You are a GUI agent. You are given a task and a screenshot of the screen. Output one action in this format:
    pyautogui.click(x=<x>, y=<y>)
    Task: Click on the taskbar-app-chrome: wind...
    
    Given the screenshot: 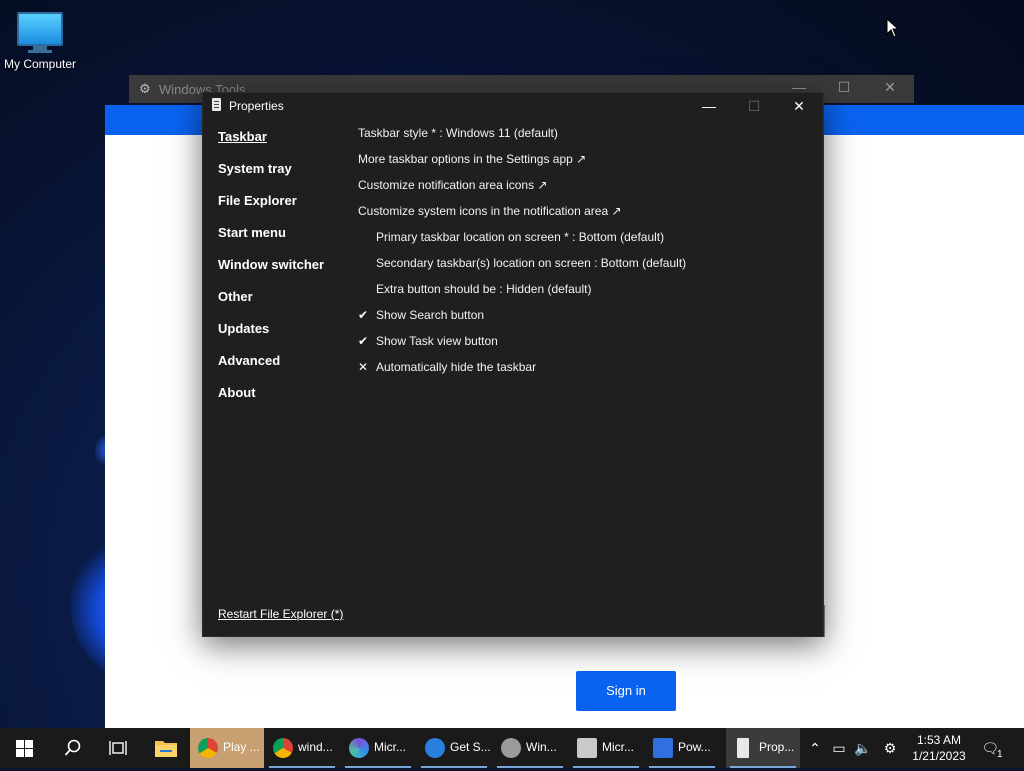 What is the action you would take?
    pyautogui.click(x=302, y=748)
    